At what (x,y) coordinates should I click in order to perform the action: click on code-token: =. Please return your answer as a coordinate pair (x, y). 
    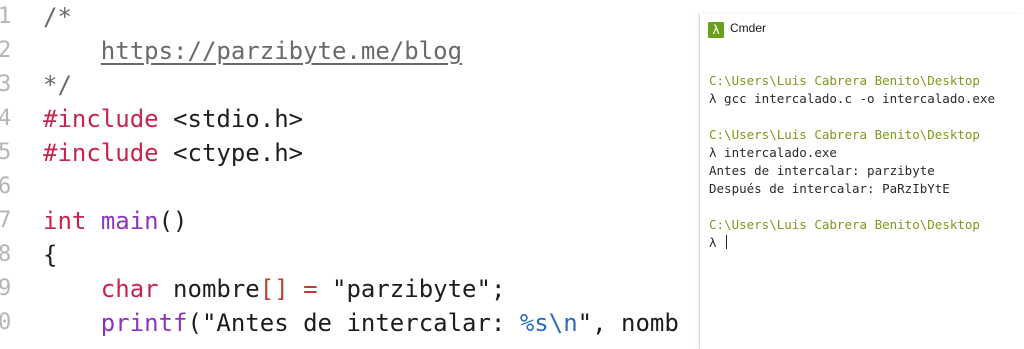
    Looking at the image, I should click on (310, 289).